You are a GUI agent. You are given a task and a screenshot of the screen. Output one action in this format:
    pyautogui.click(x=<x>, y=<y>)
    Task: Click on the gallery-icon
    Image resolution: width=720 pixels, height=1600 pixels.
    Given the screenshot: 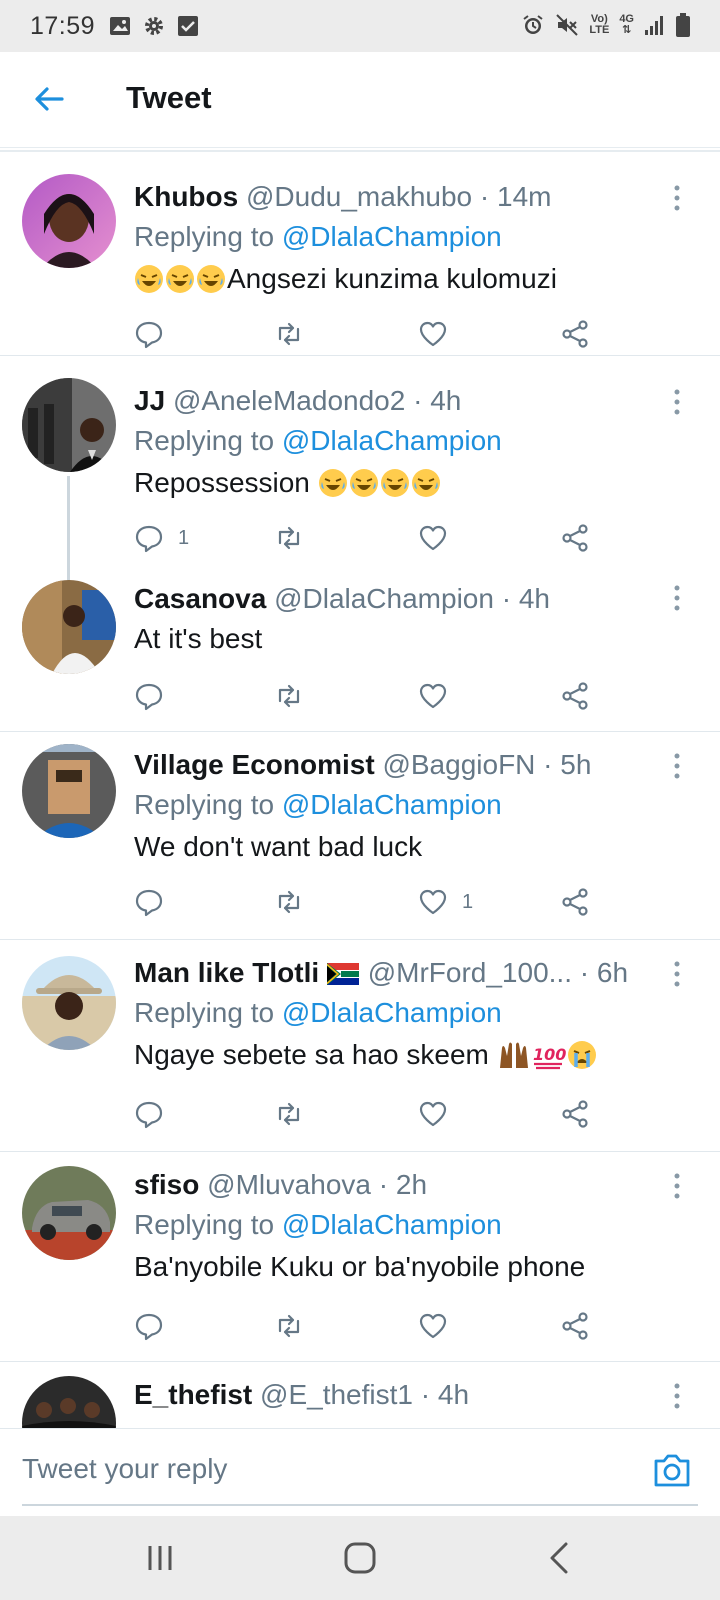 What is the action you would take?
    pyautogui.click(x=120, y=26)
    